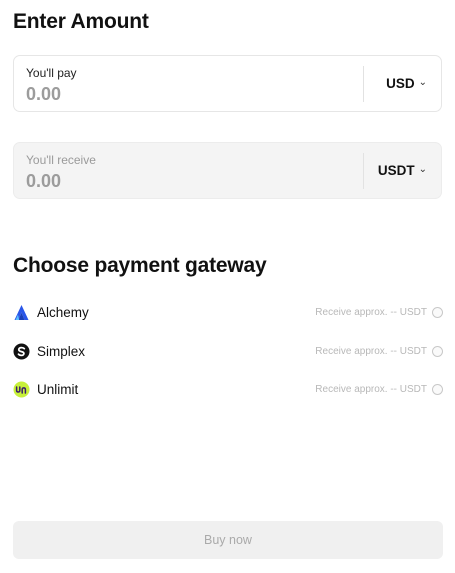 This screenshot has width=455, height=573. Describe the element at coordinates (228, 351) in the screenshot. I see `gateway-option-simplex: Simplex Receive approx. -- USDT` at that location.